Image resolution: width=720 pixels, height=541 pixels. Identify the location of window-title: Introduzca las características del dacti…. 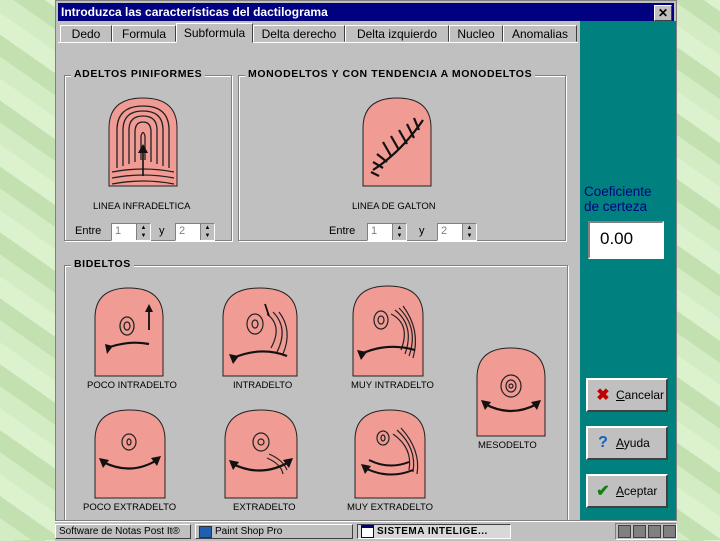
(194, 12).